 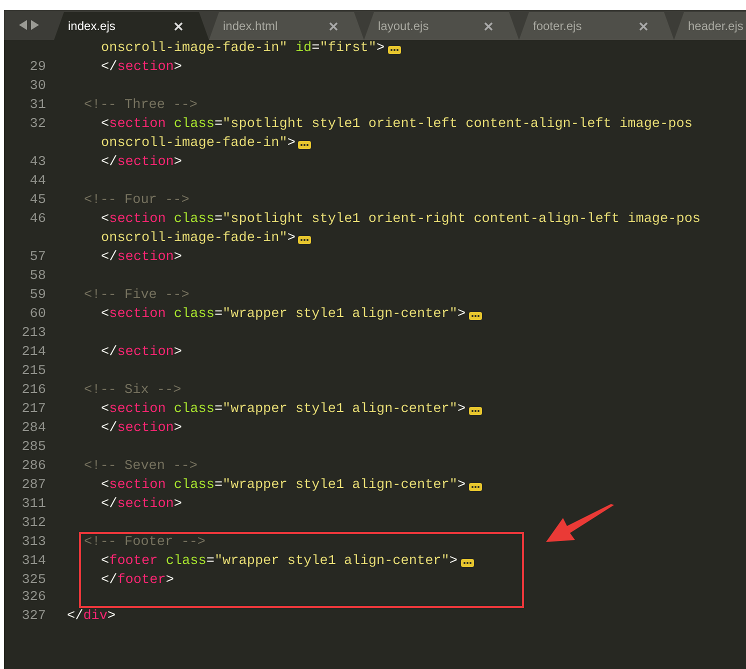 What do you see at coordinates (137, 581) in the screenshot?
I see `code-line: </footer>` at bounding box center [137, 581].